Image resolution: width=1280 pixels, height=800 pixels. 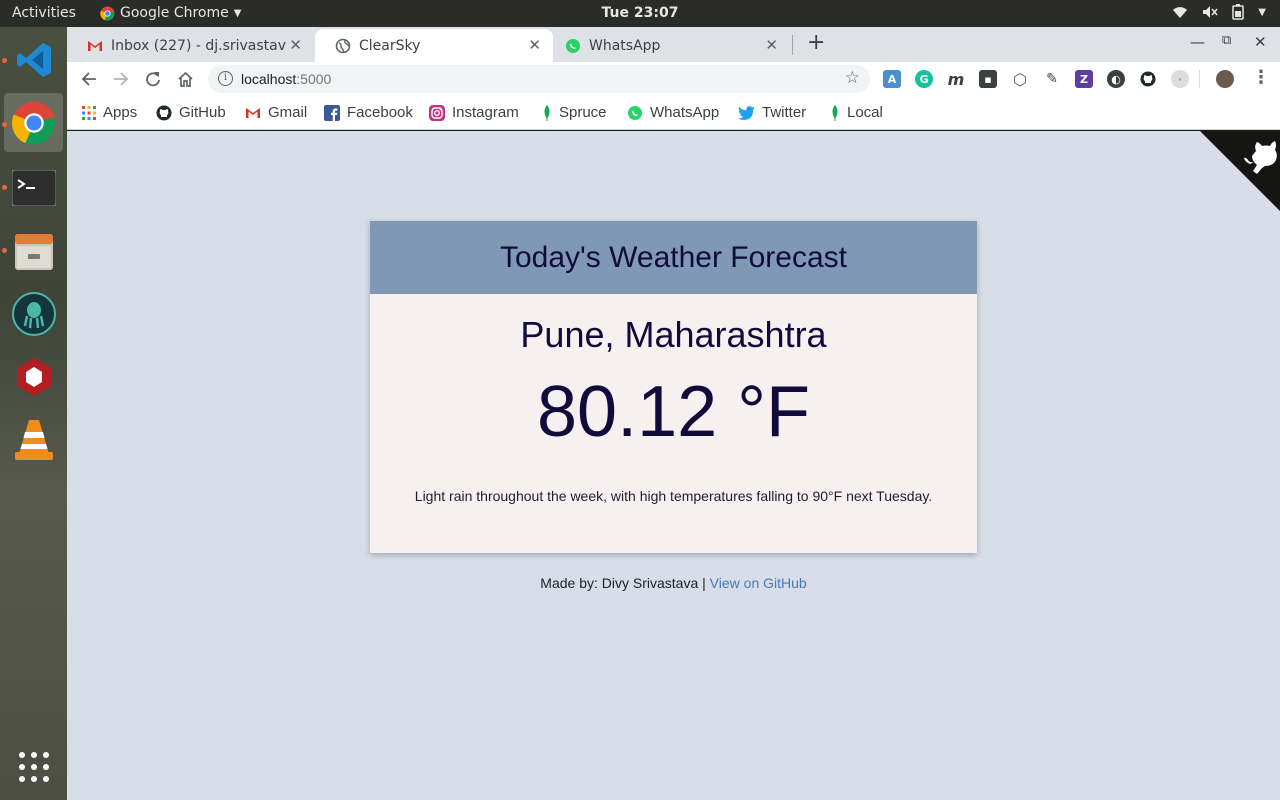 I want to click on restore-button: ⧉, so click(x=1226, y=40).